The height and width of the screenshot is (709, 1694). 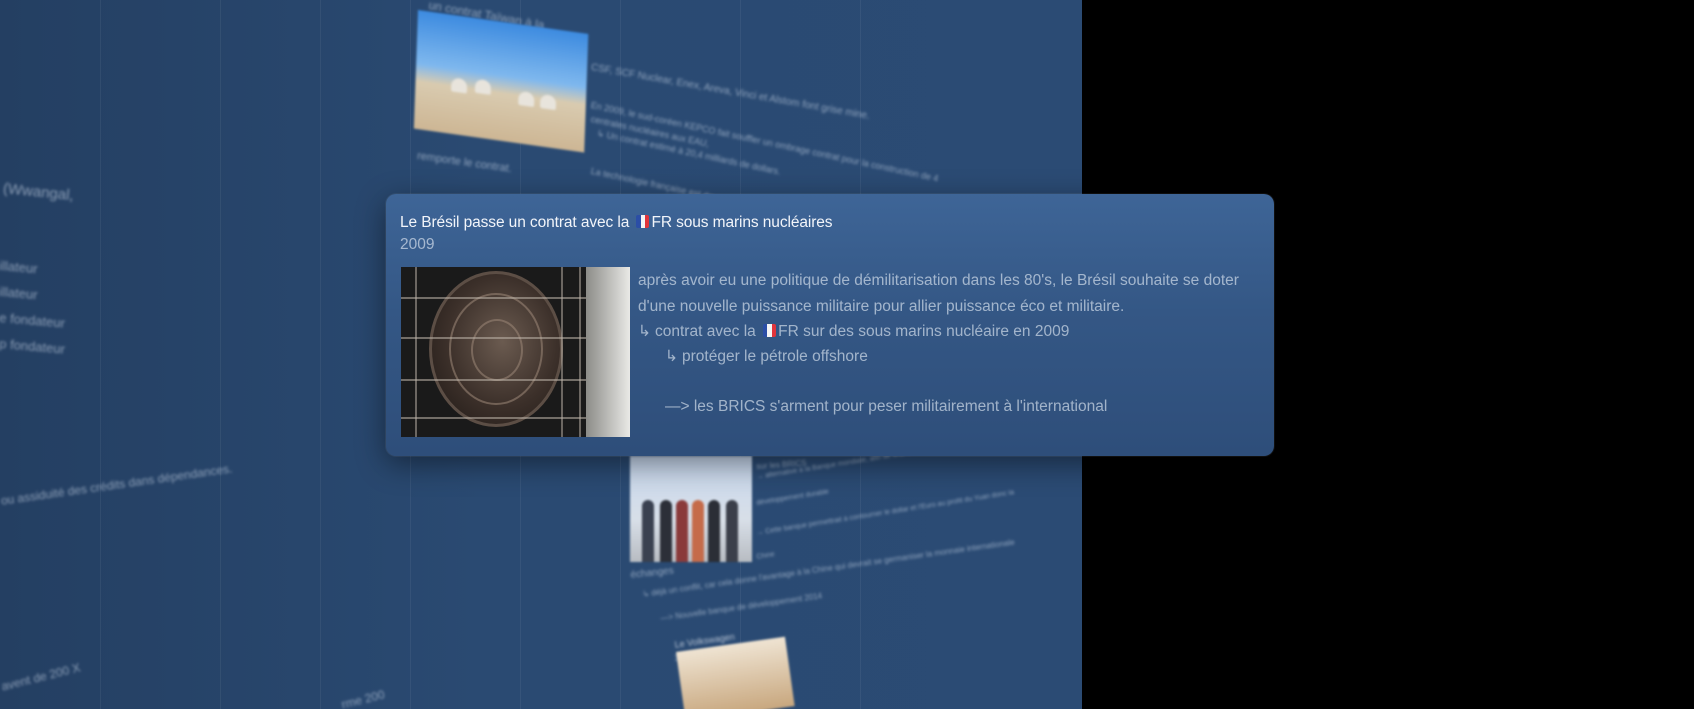 What do you see at coordinates (501, 81) in the screenshot?
I see `nuclear-plant-image` at bounding box center [501, 81].